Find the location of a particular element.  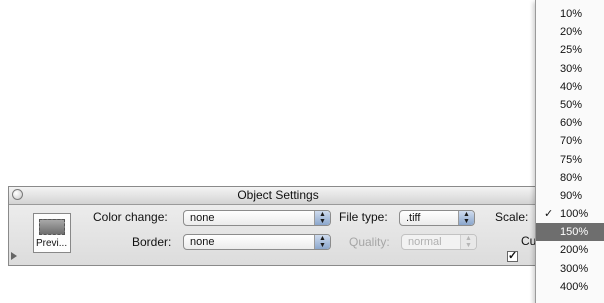

scale-menu-item: 75% is located at coordinates (570, 160).